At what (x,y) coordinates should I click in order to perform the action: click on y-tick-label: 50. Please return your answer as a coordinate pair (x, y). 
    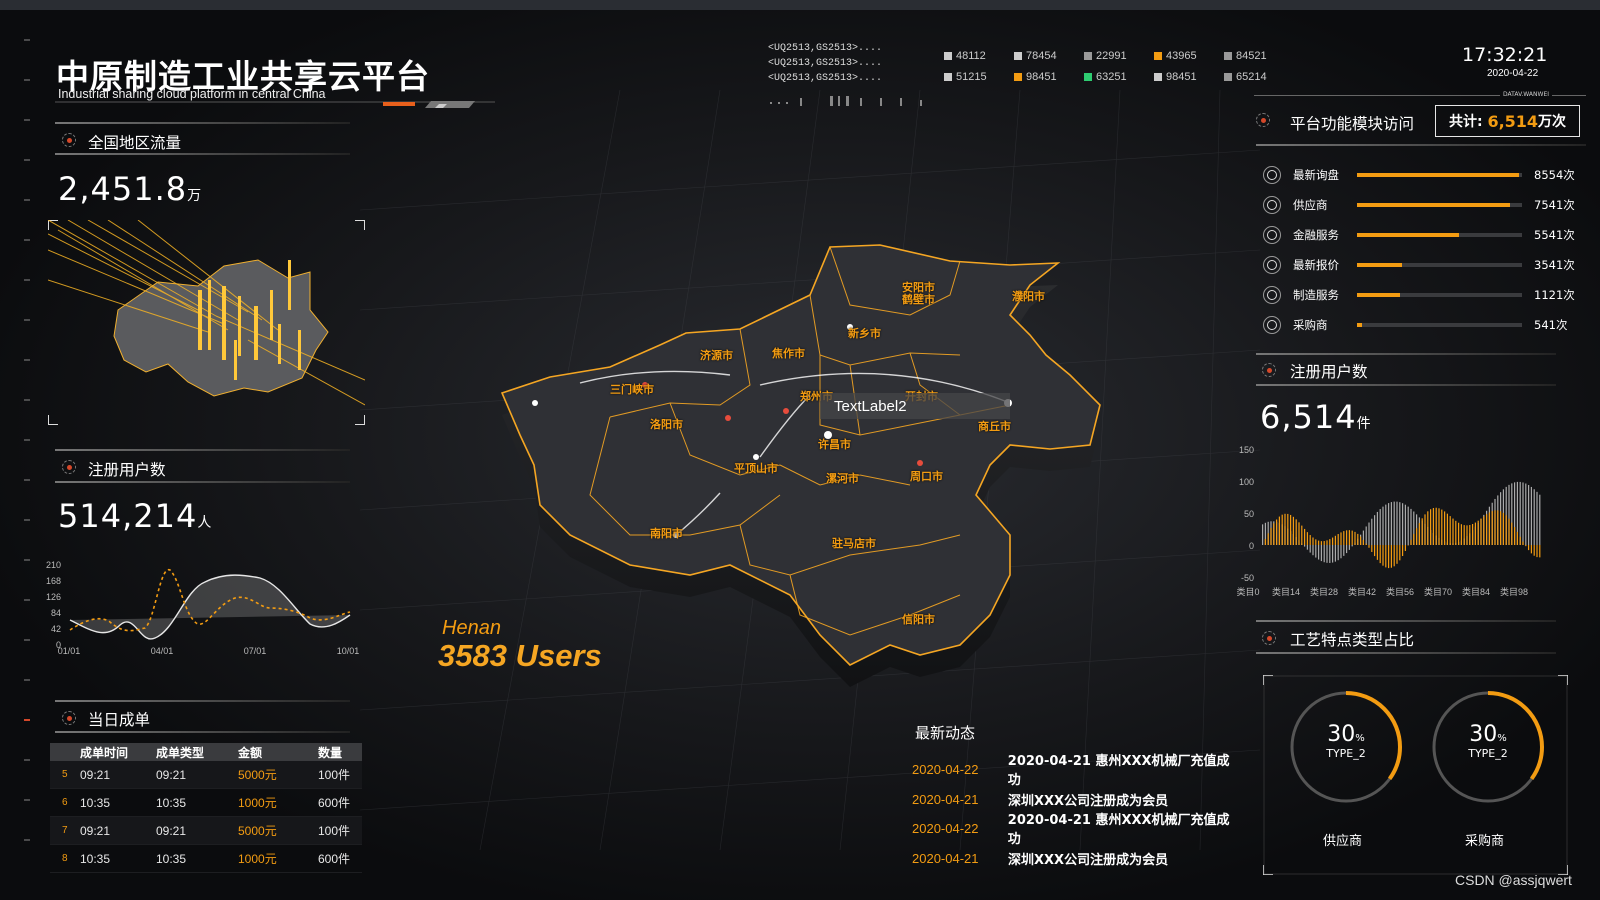
    Looking at the image, I should click on (1249, 514).